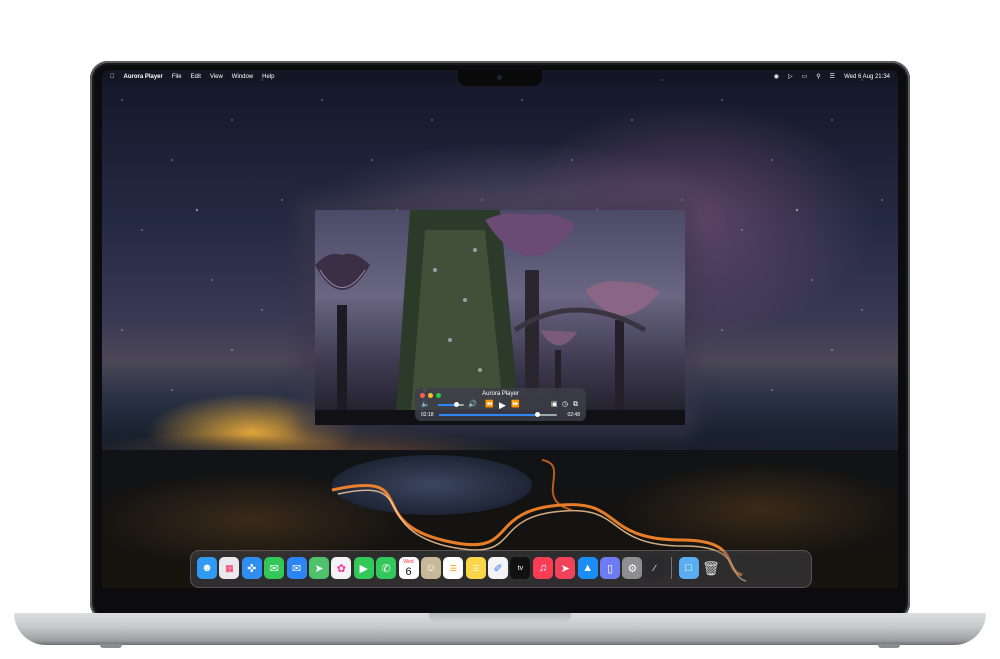 This screenshot has height=659, width=1000. What do you see at coordinates (430, 568) in the screenshot?
I see `contacts-icon: ☺` at bounding box center [430, 568].